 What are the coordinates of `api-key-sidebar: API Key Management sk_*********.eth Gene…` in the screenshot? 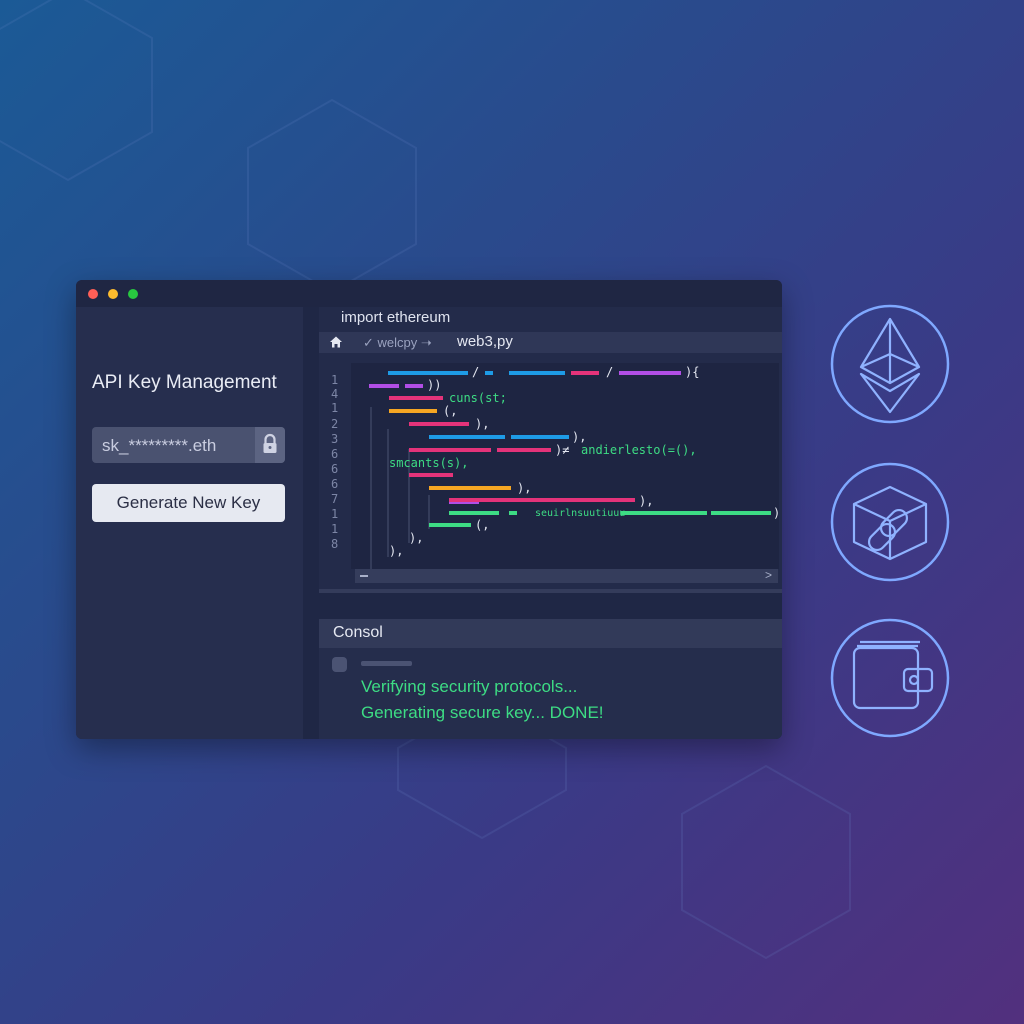 It's located at (189, 523).